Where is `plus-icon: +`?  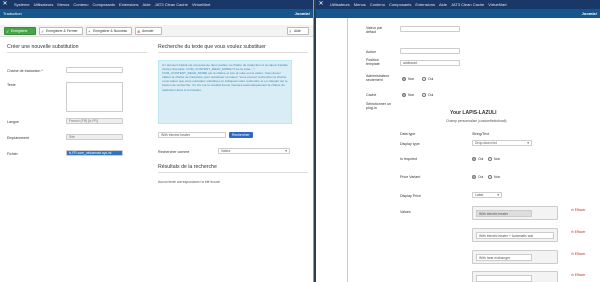 plus-icon: + is located at coordinates (89, 31).